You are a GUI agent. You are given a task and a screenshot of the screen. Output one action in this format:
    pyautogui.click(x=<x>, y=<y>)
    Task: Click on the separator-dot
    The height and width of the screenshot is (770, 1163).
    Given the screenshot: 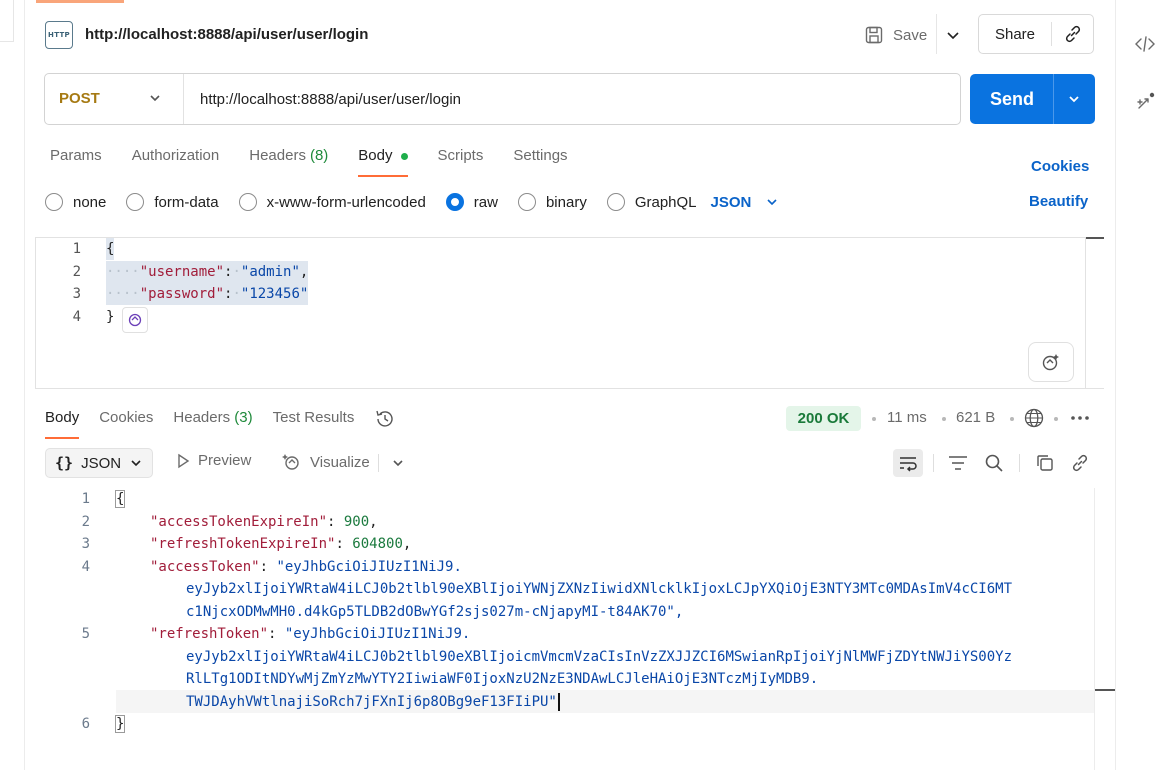 What is the action you would take?
    pyautogui.click(x=1012, y=419)
    